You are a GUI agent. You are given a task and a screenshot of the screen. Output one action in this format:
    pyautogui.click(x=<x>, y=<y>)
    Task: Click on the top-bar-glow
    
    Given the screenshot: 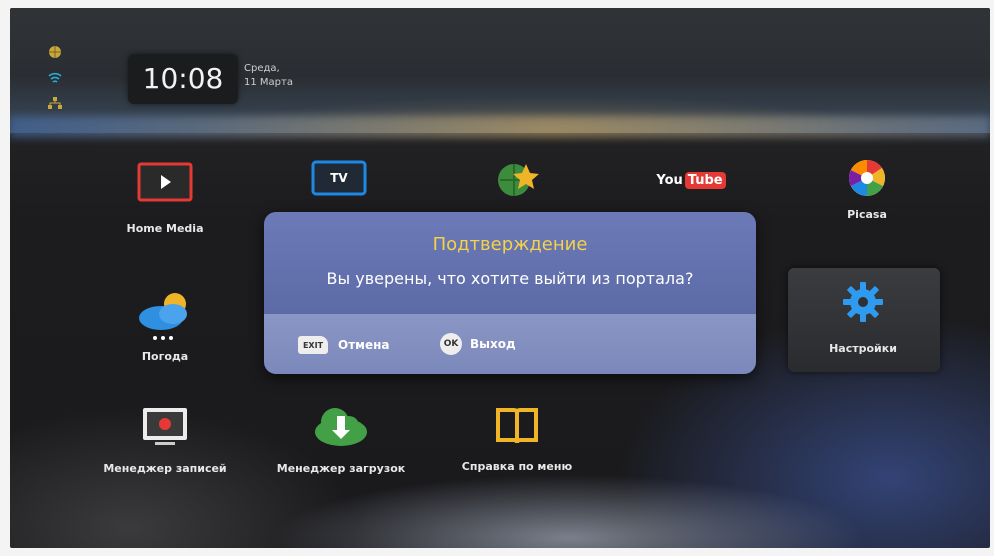 What is the action you would take?
    pyautogui.click(x=500, y=127)
    